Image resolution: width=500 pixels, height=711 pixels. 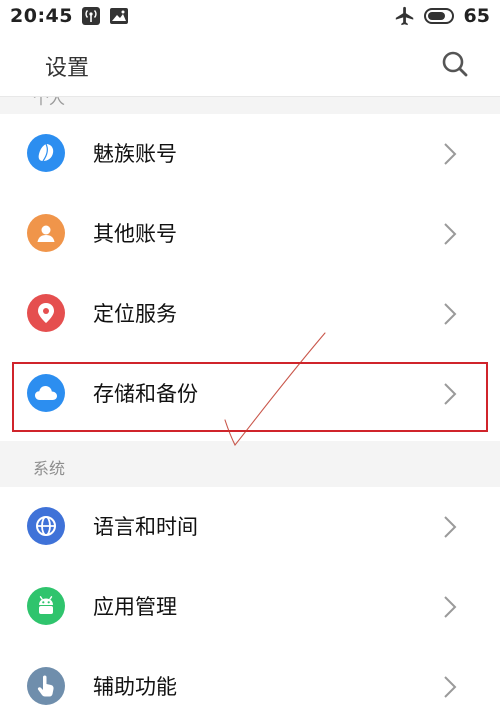 What do you see at coordinates (145, 394) in the screenshot?
I see `list-item-label: 存储和备份` at bounding box center [145, 394].